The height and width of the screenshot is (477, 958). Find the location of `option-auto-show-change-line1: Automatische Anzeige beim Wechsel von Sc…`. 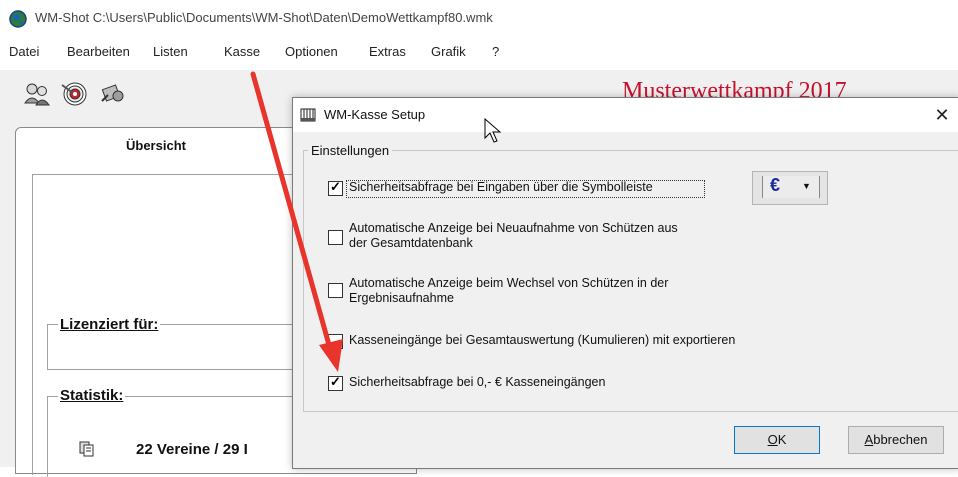

option-auto-show-change-line1: Automatische Anzeige beim Wechsel von Sc… is located at coordinates (509, 283).